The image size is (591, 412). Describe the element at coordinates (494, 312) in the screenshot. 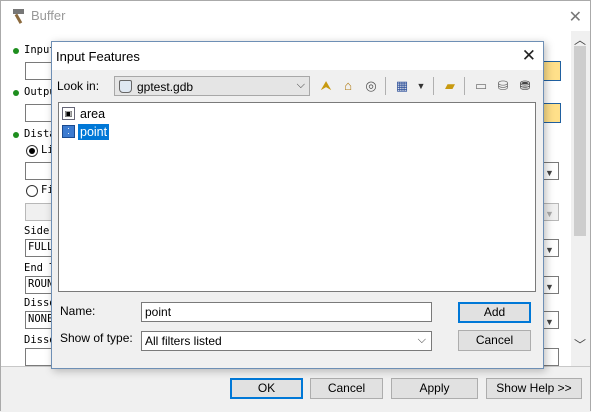

I see `add-button: Add` at that location.